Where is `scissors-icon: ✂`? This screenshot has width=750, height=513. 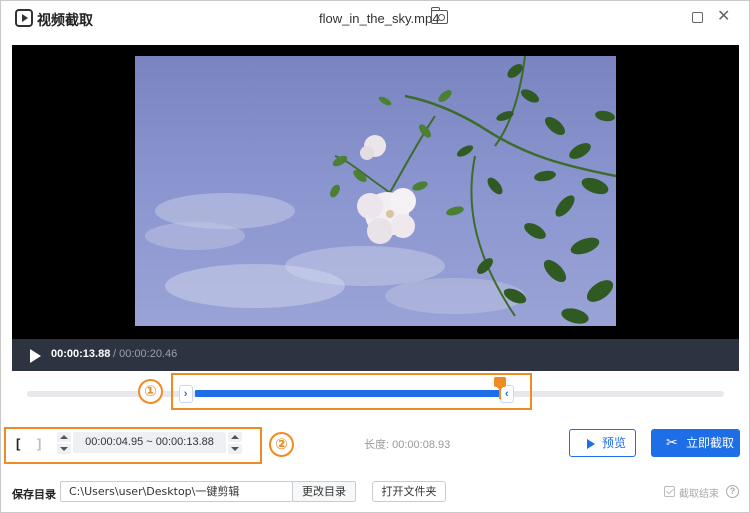 scissors-icon: ✂ is located at coordinates (672, 443).